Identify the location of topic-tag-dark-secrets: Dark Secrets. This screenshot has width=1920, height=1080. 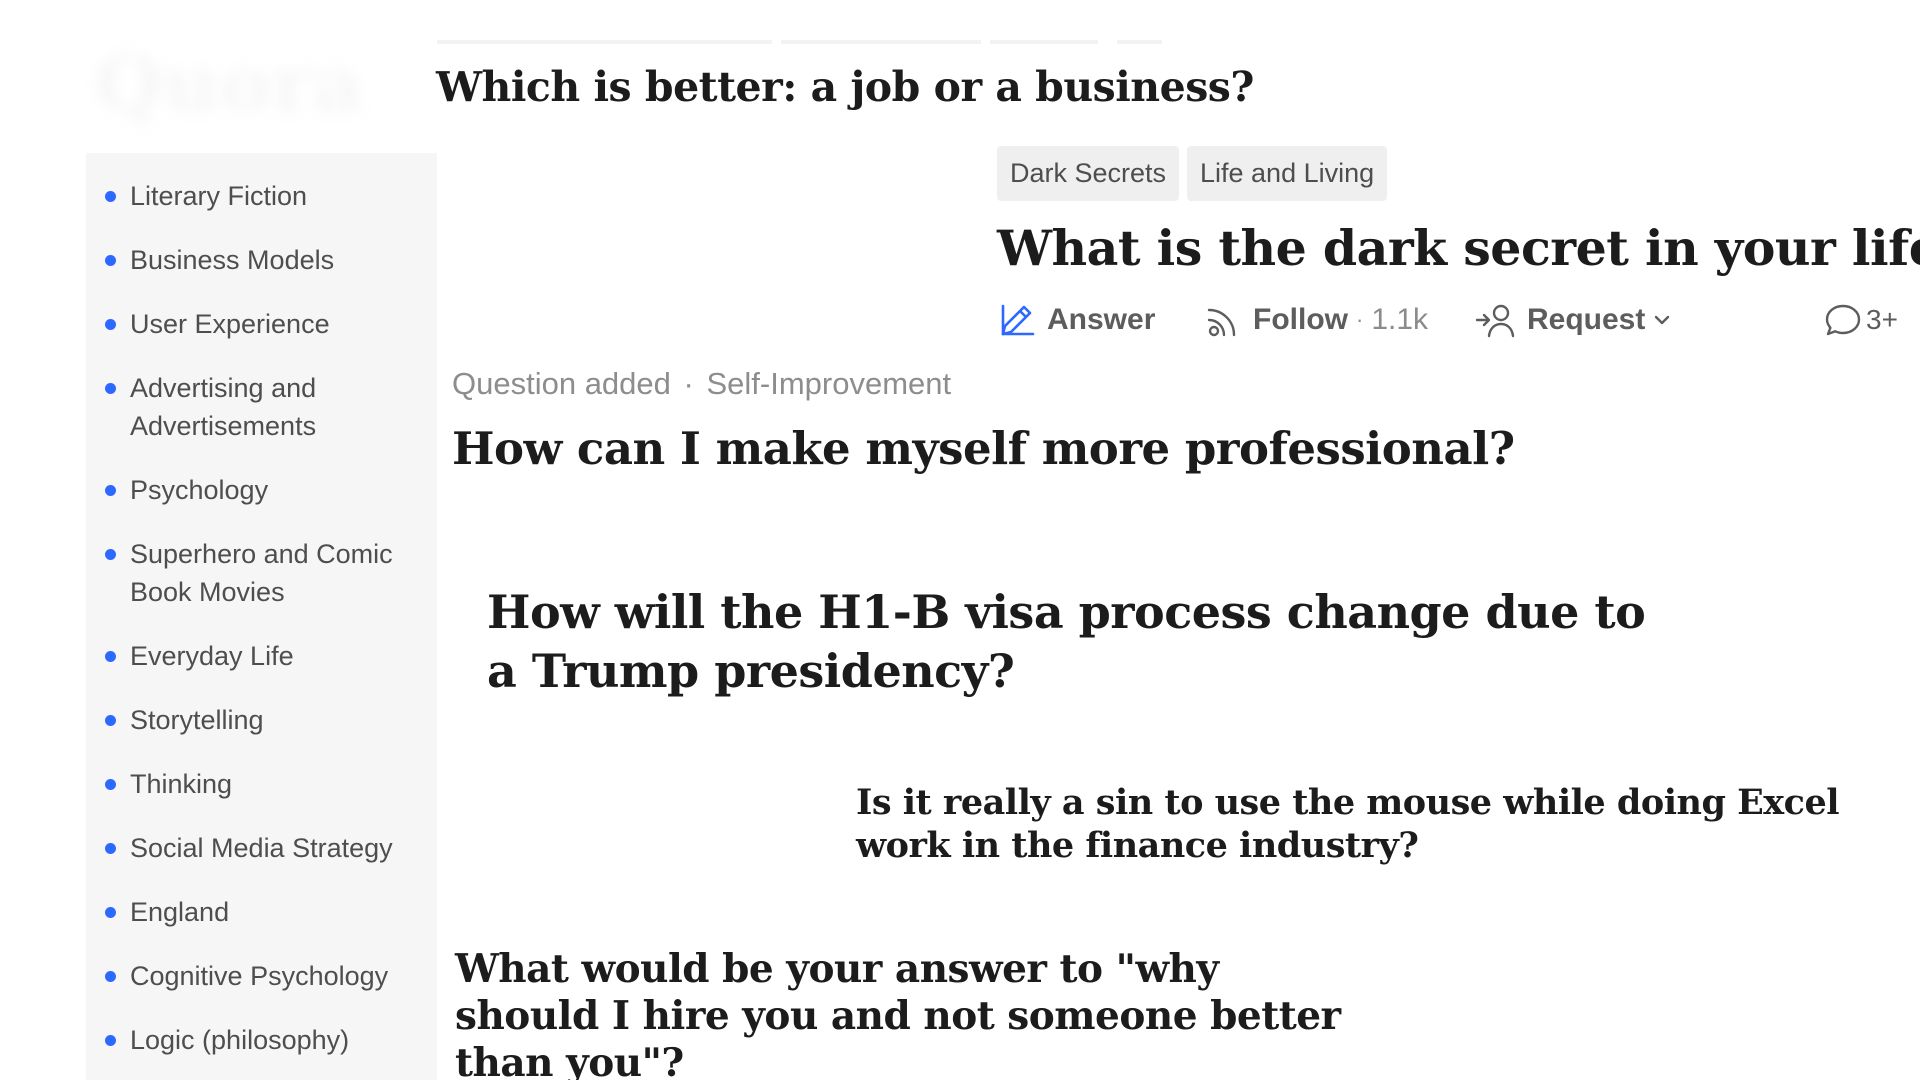
(1088, 173).